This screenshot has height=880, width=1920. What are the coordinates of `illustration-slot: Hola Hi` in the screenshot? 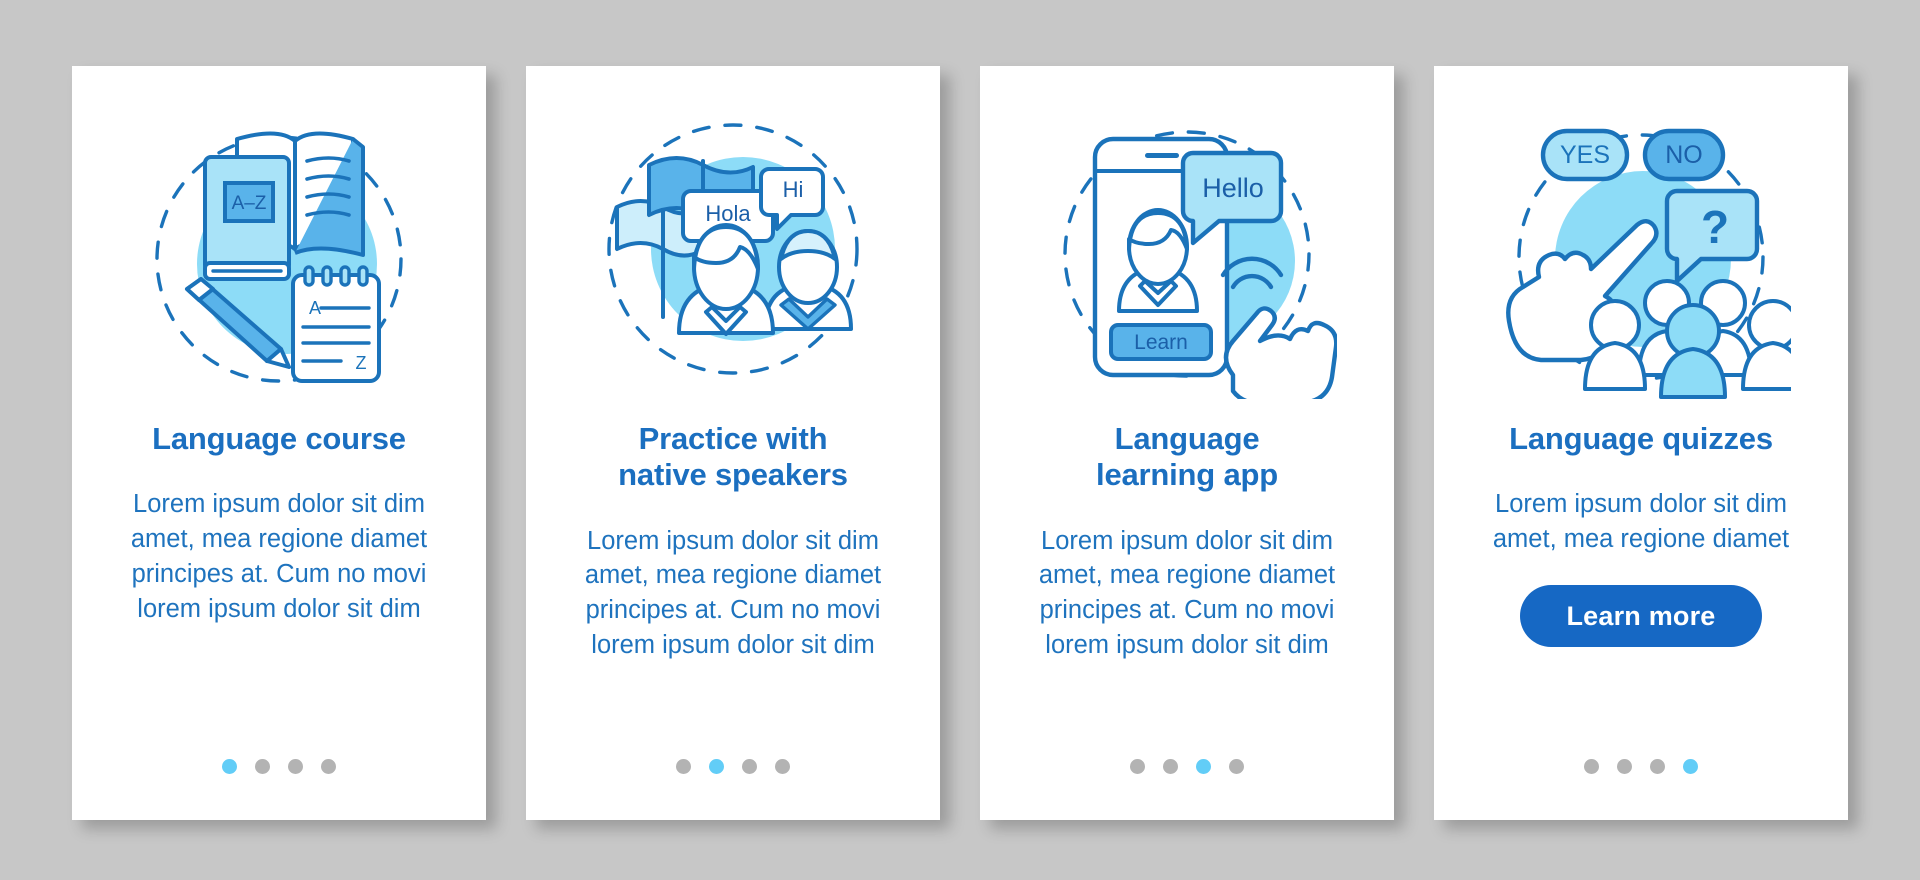 It's located at (733, 243).